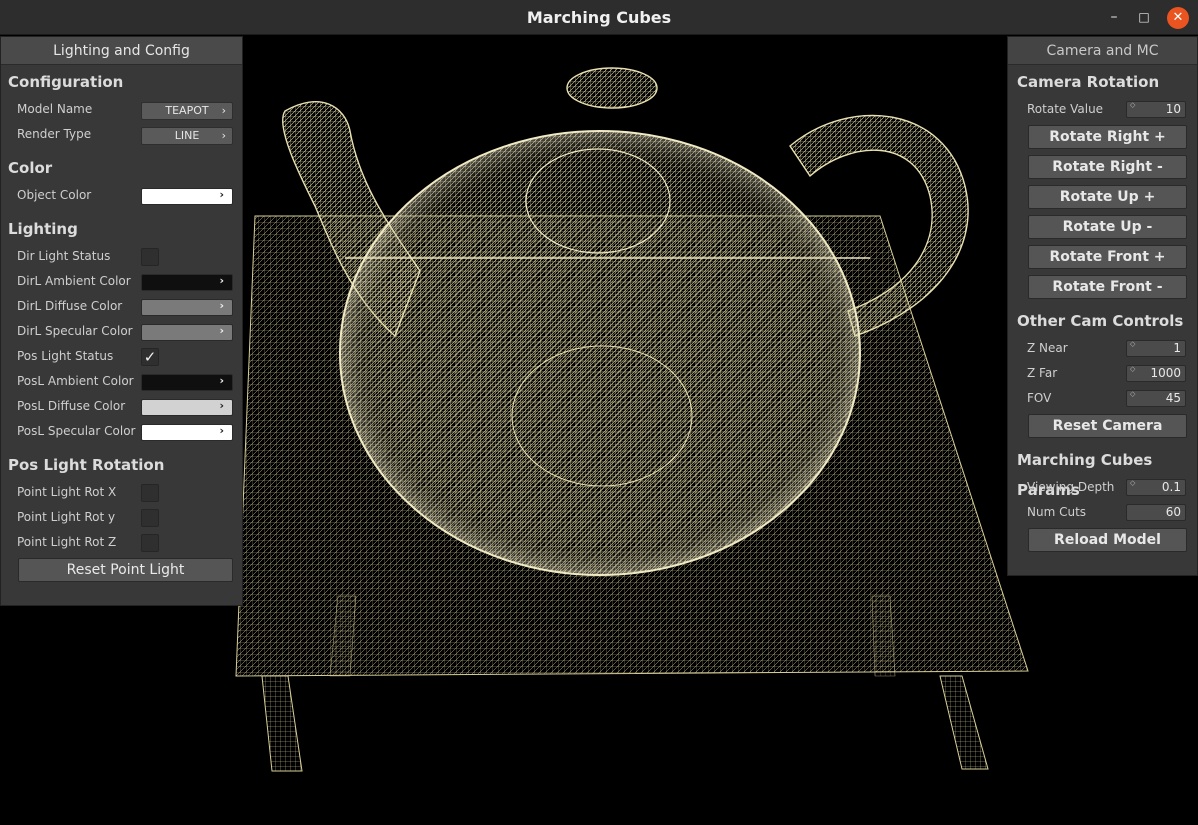 This screenshot has width=1198, height=825. What do you see at coordinates (150, 493) in the screenshot?
I see `rot-x-checkbox` at bounding box center [150, 493].